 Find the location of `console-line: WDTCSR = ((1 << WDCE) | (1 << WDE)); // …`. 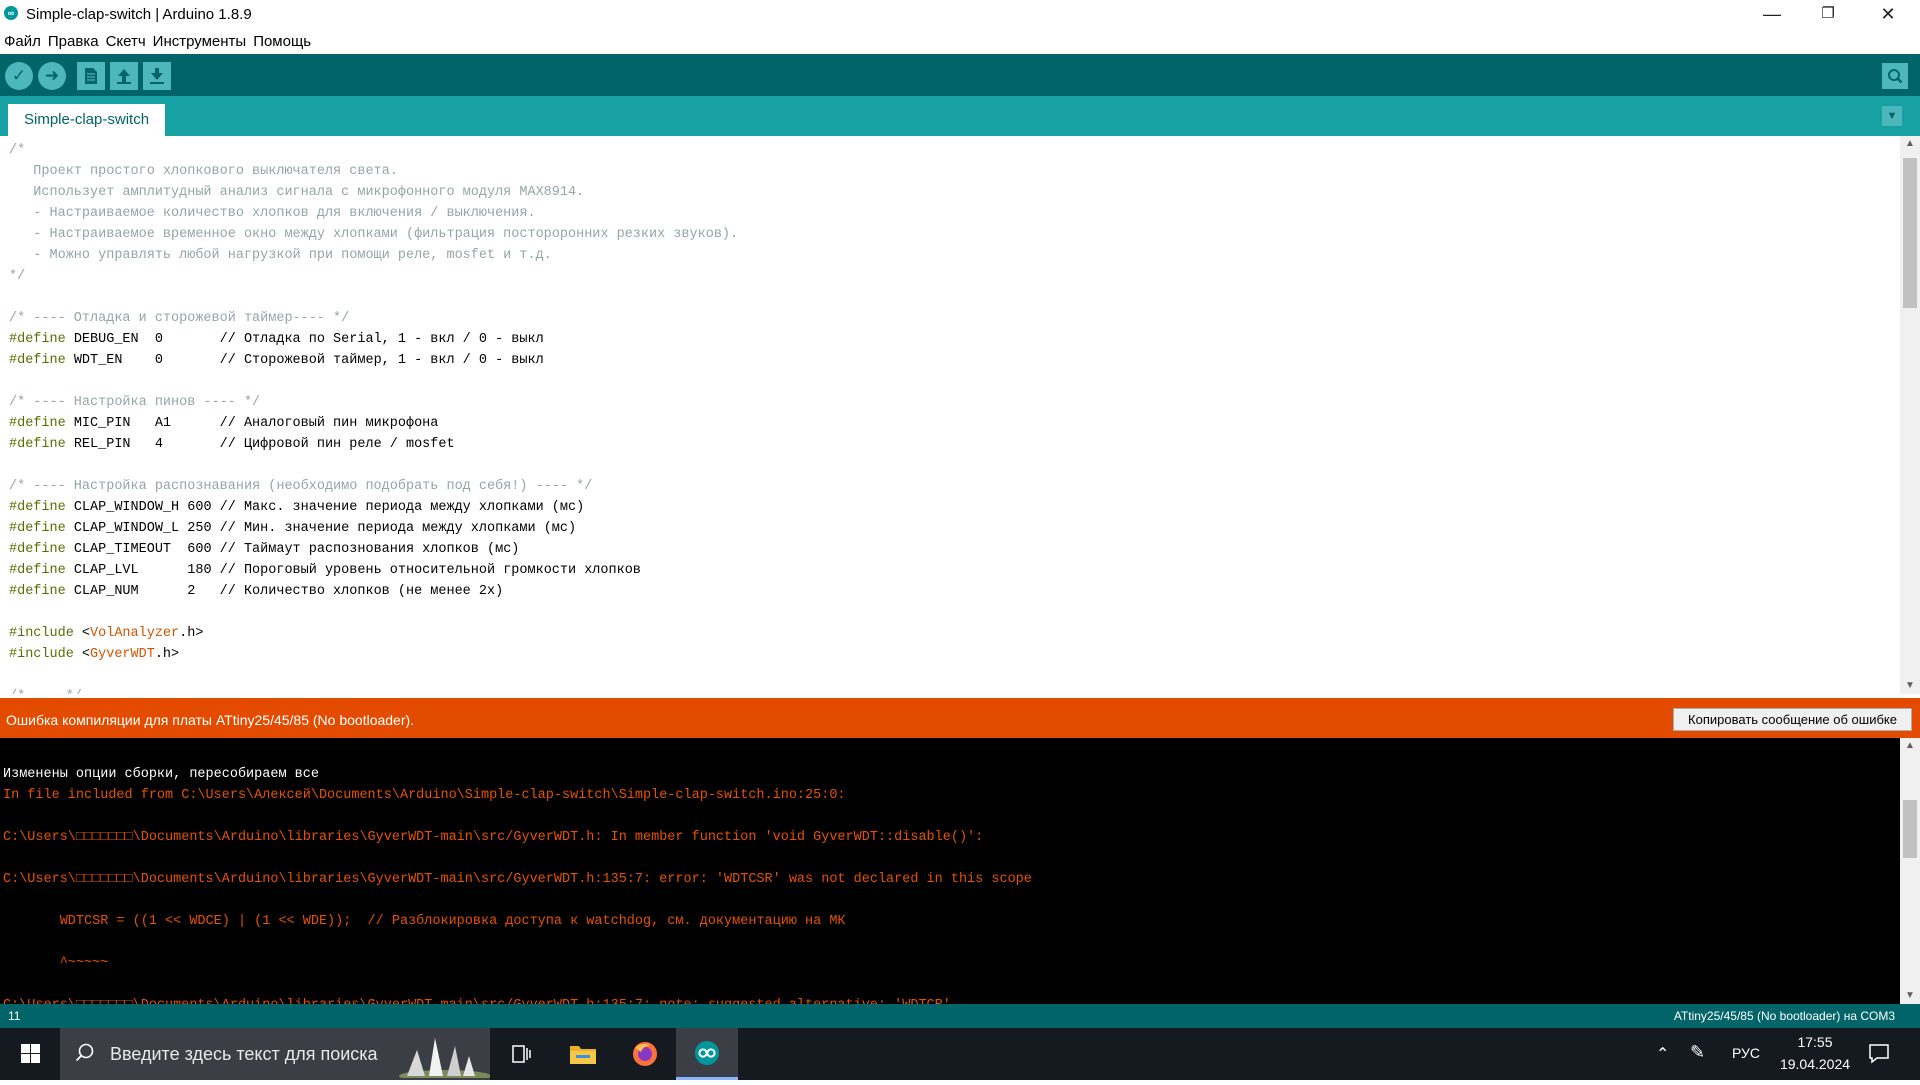

console-line: WDTCSR = ((1 << WDCE) | (1 << WDE)); // … is located at coordinates (424, 921).